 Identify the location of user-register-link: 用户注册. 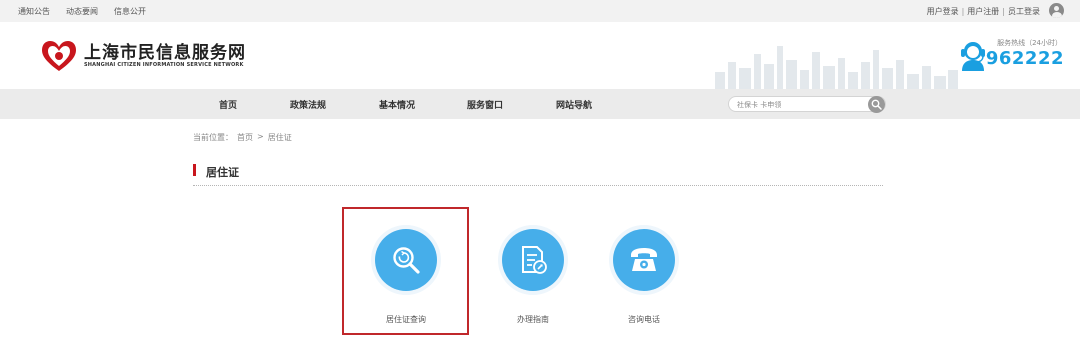
(983, 11).